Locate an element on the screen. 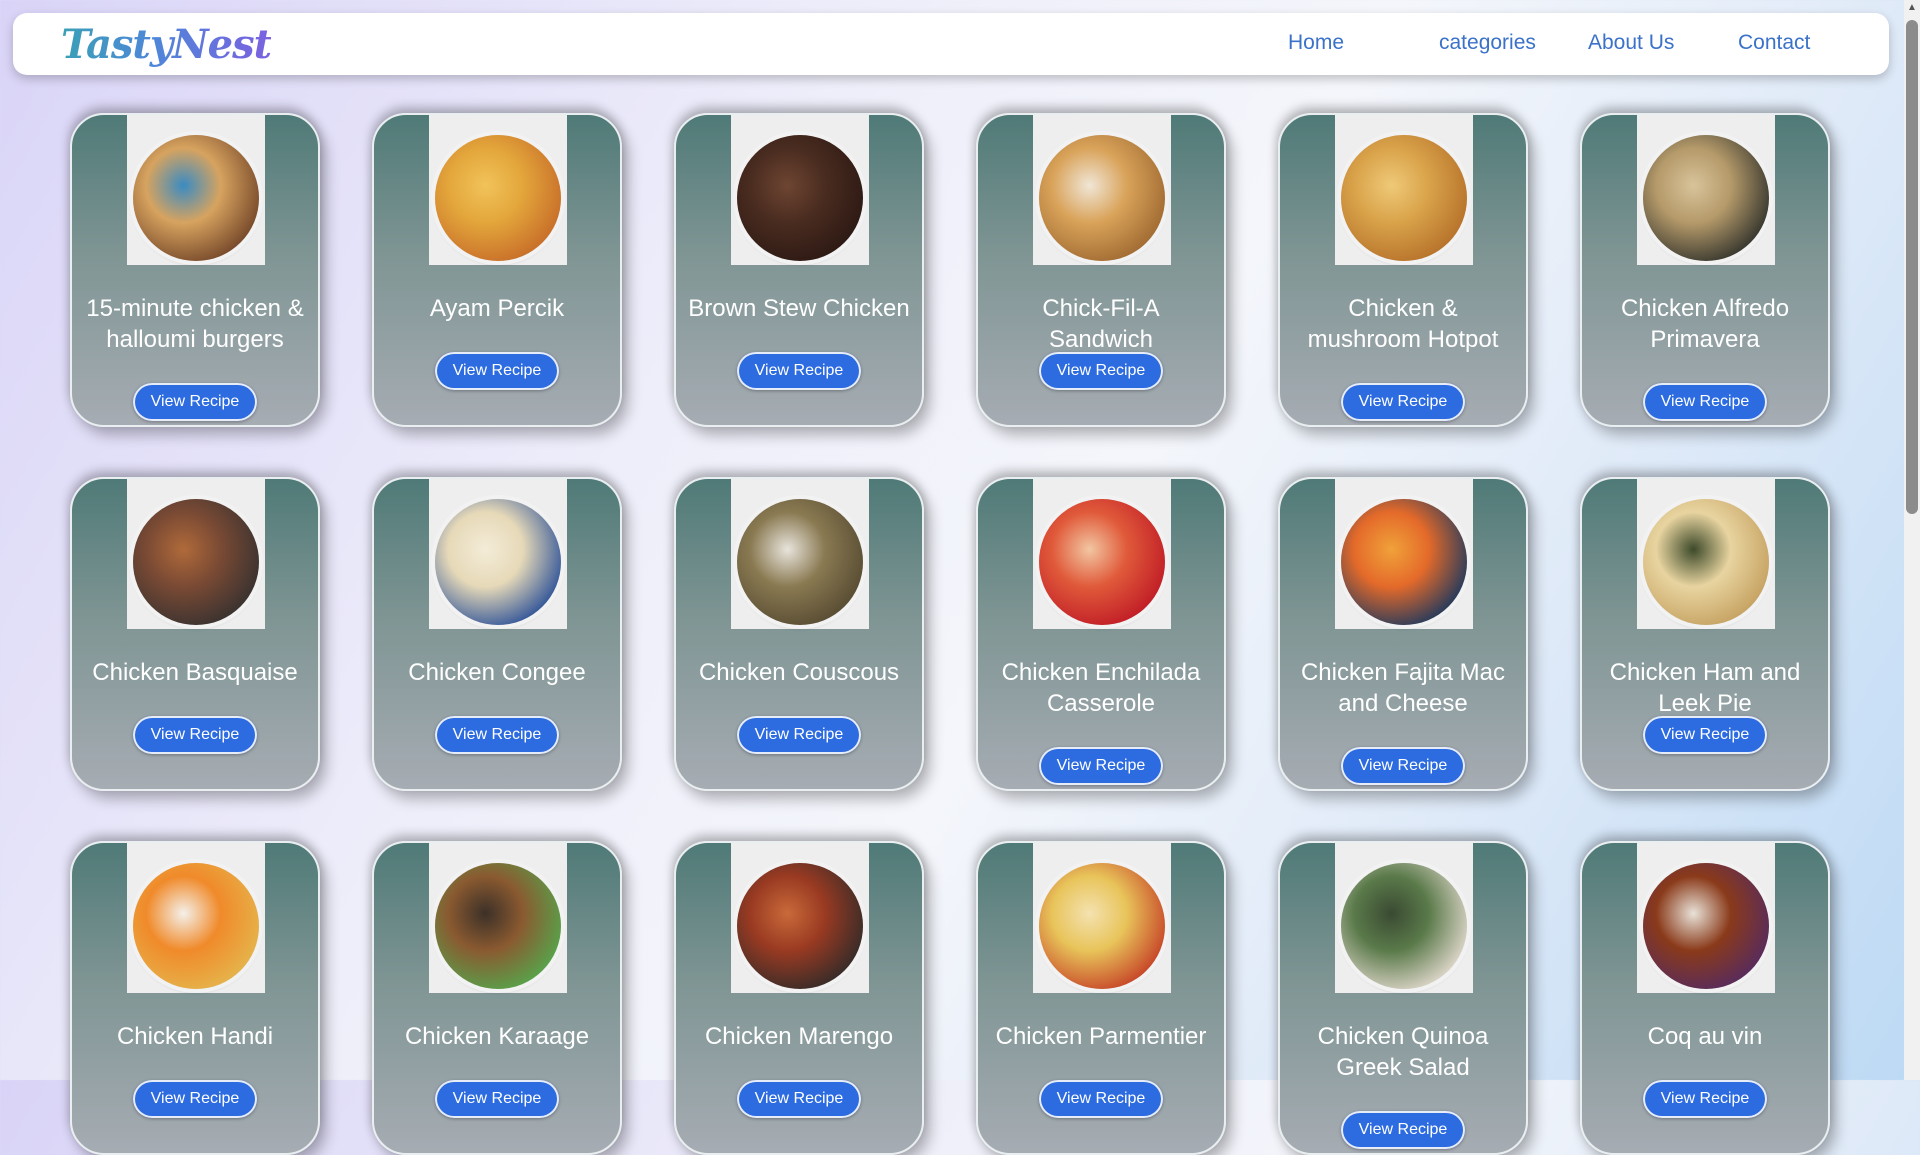 The image size is (1920, 1155). recipe-title: 15-minute chicken & halloumi burgers is located at coordinates (195, 324).